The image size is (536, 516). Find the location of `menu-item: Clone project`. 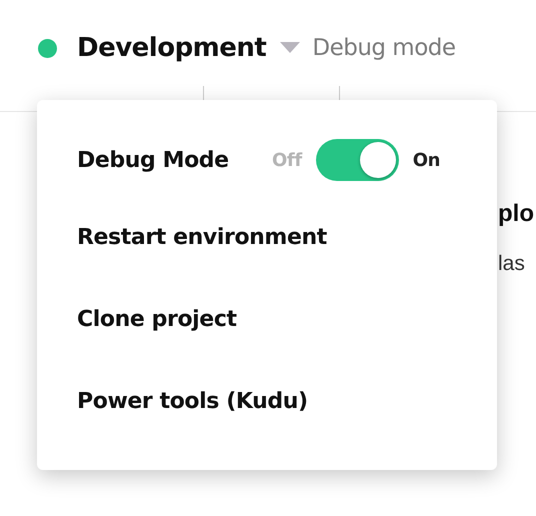

menu-item: Clone project is located at coordinates (157, 319).